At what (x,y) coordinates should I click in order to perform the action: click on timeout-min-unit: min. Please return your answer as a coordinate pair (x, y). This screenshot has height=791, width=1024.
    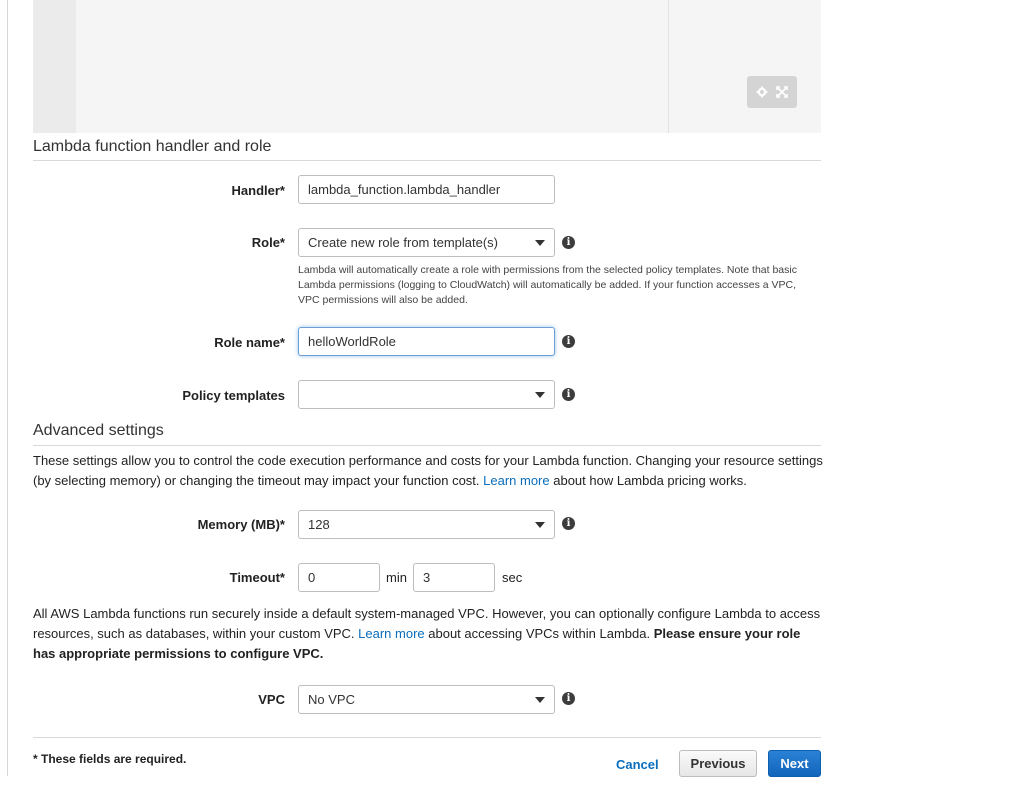
    Looking at the image, I should click on (396, 577).